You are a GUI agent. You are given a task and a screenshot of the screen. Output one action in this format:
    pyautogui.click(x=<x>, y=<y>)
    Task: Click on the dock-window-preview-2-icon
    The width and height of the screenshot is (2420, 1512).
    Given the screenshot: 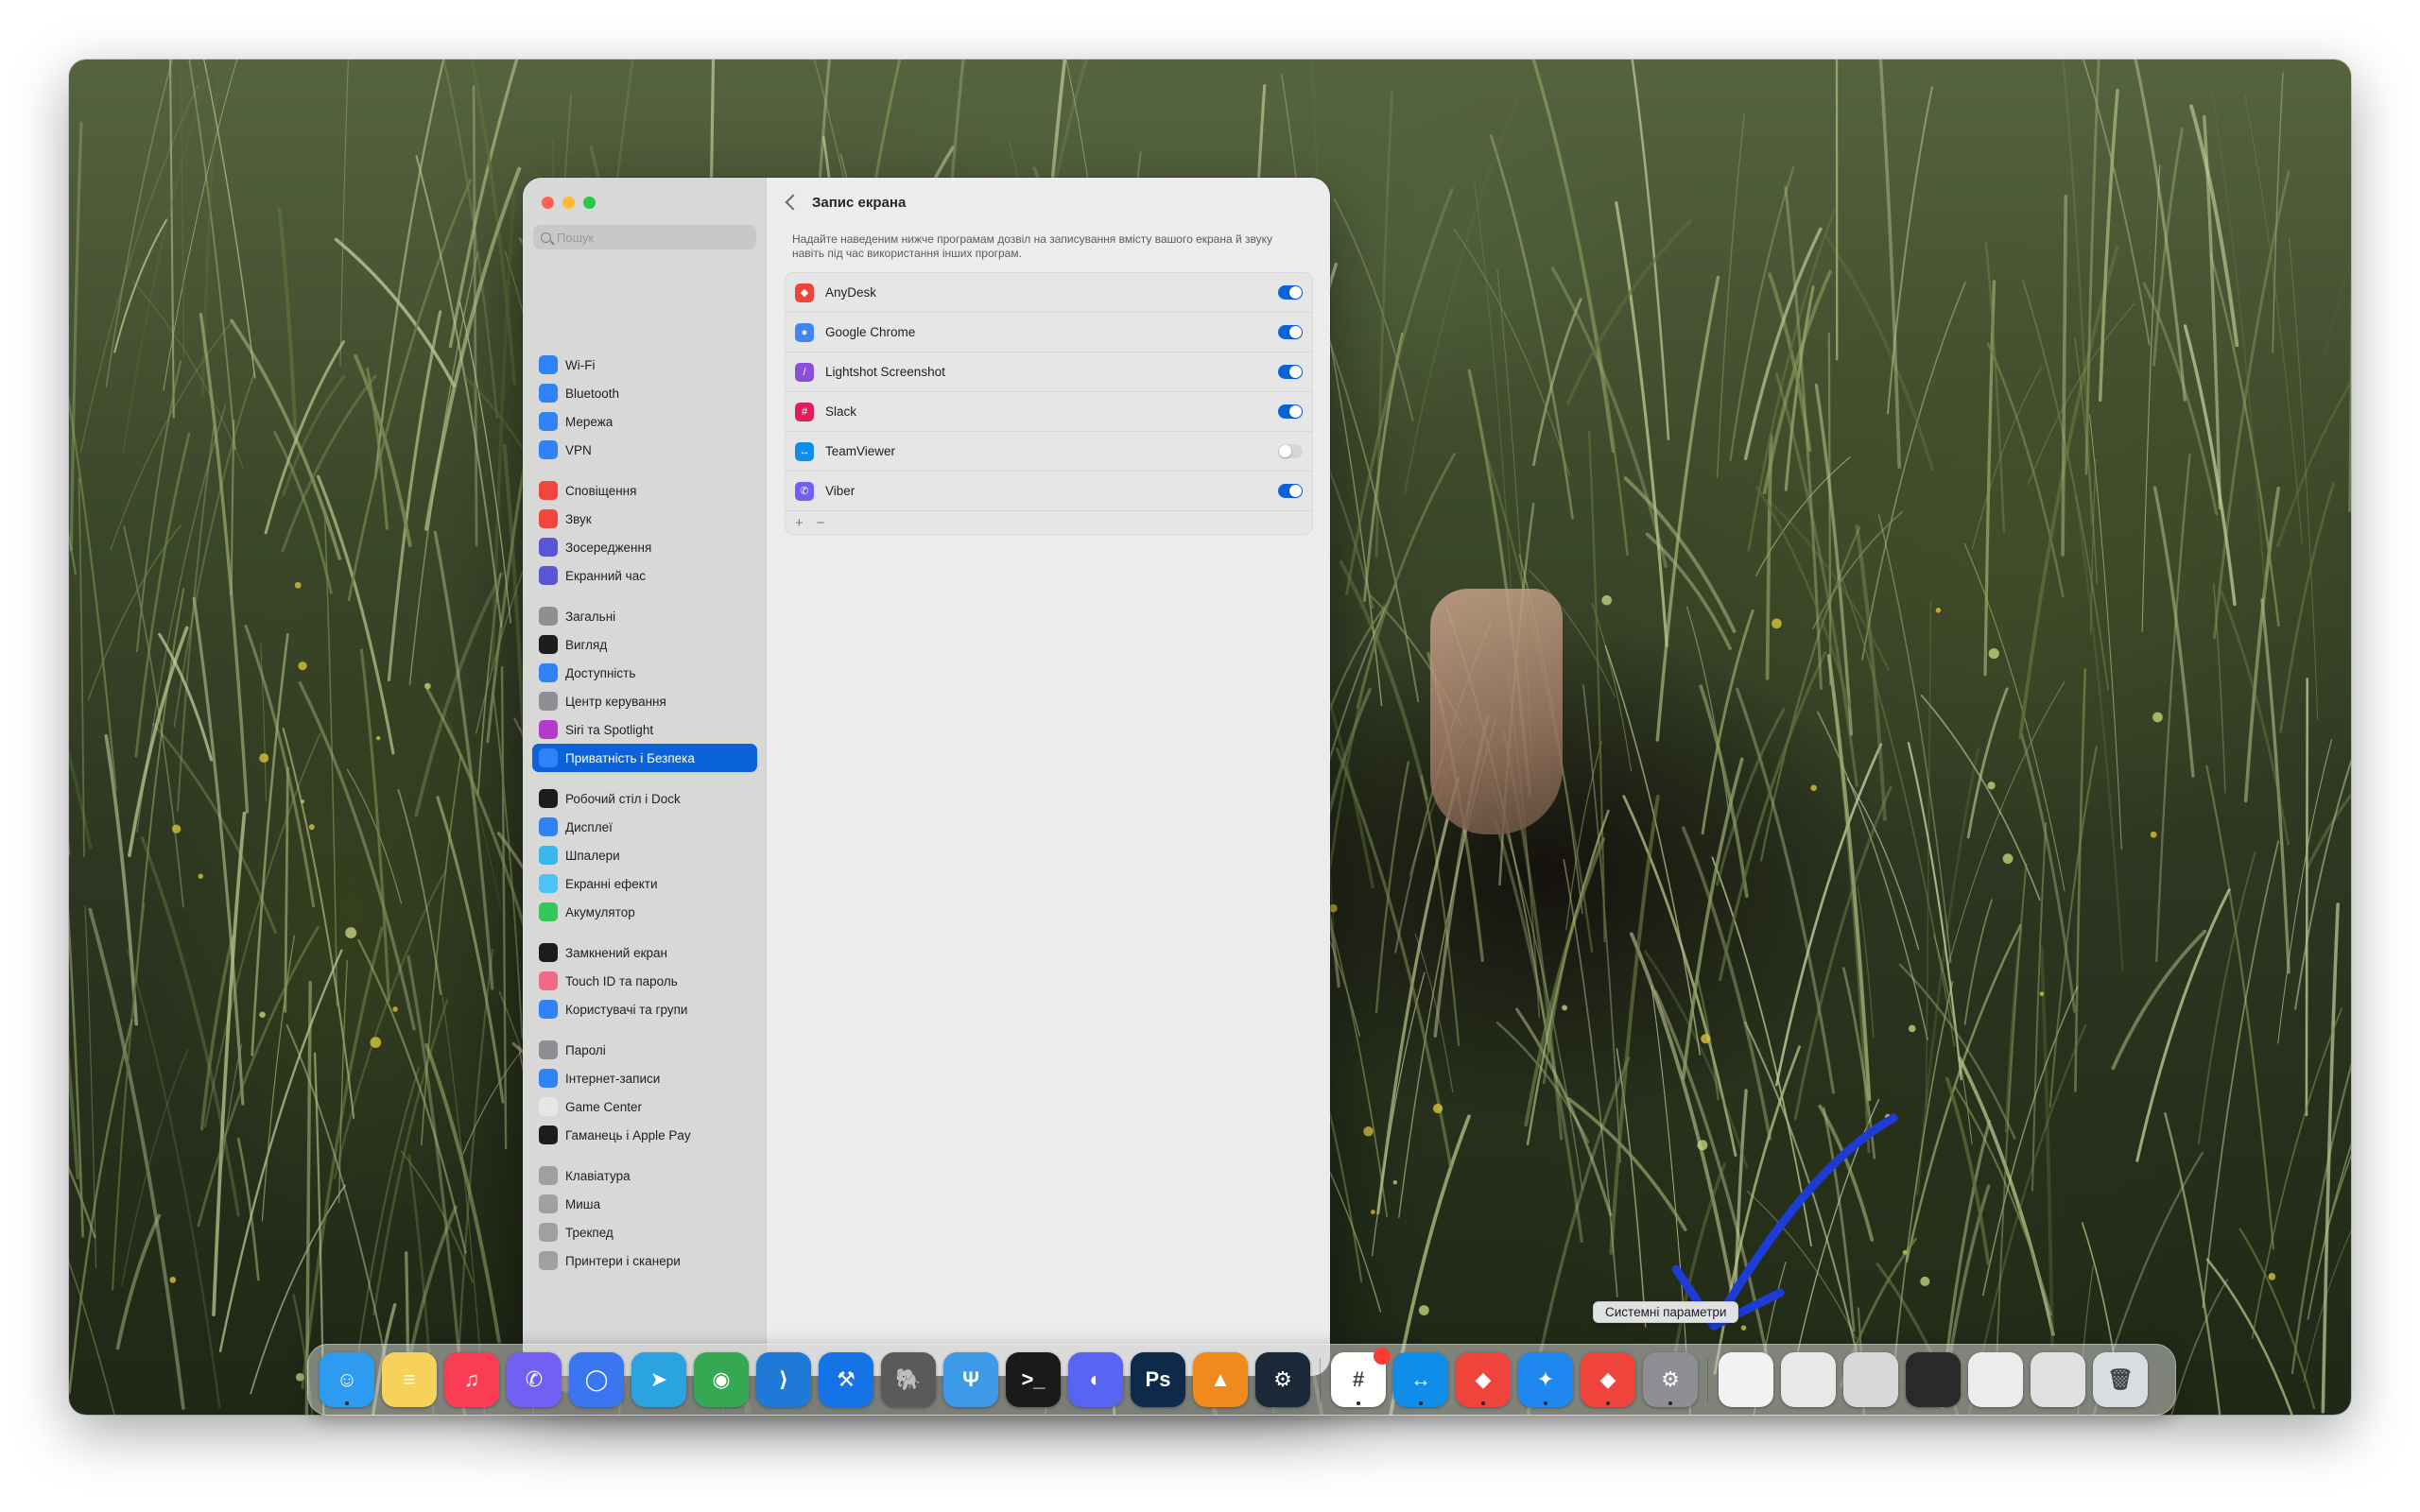 What is the action you would take?
    pyautogui.click(x=1808, y=1379)
    